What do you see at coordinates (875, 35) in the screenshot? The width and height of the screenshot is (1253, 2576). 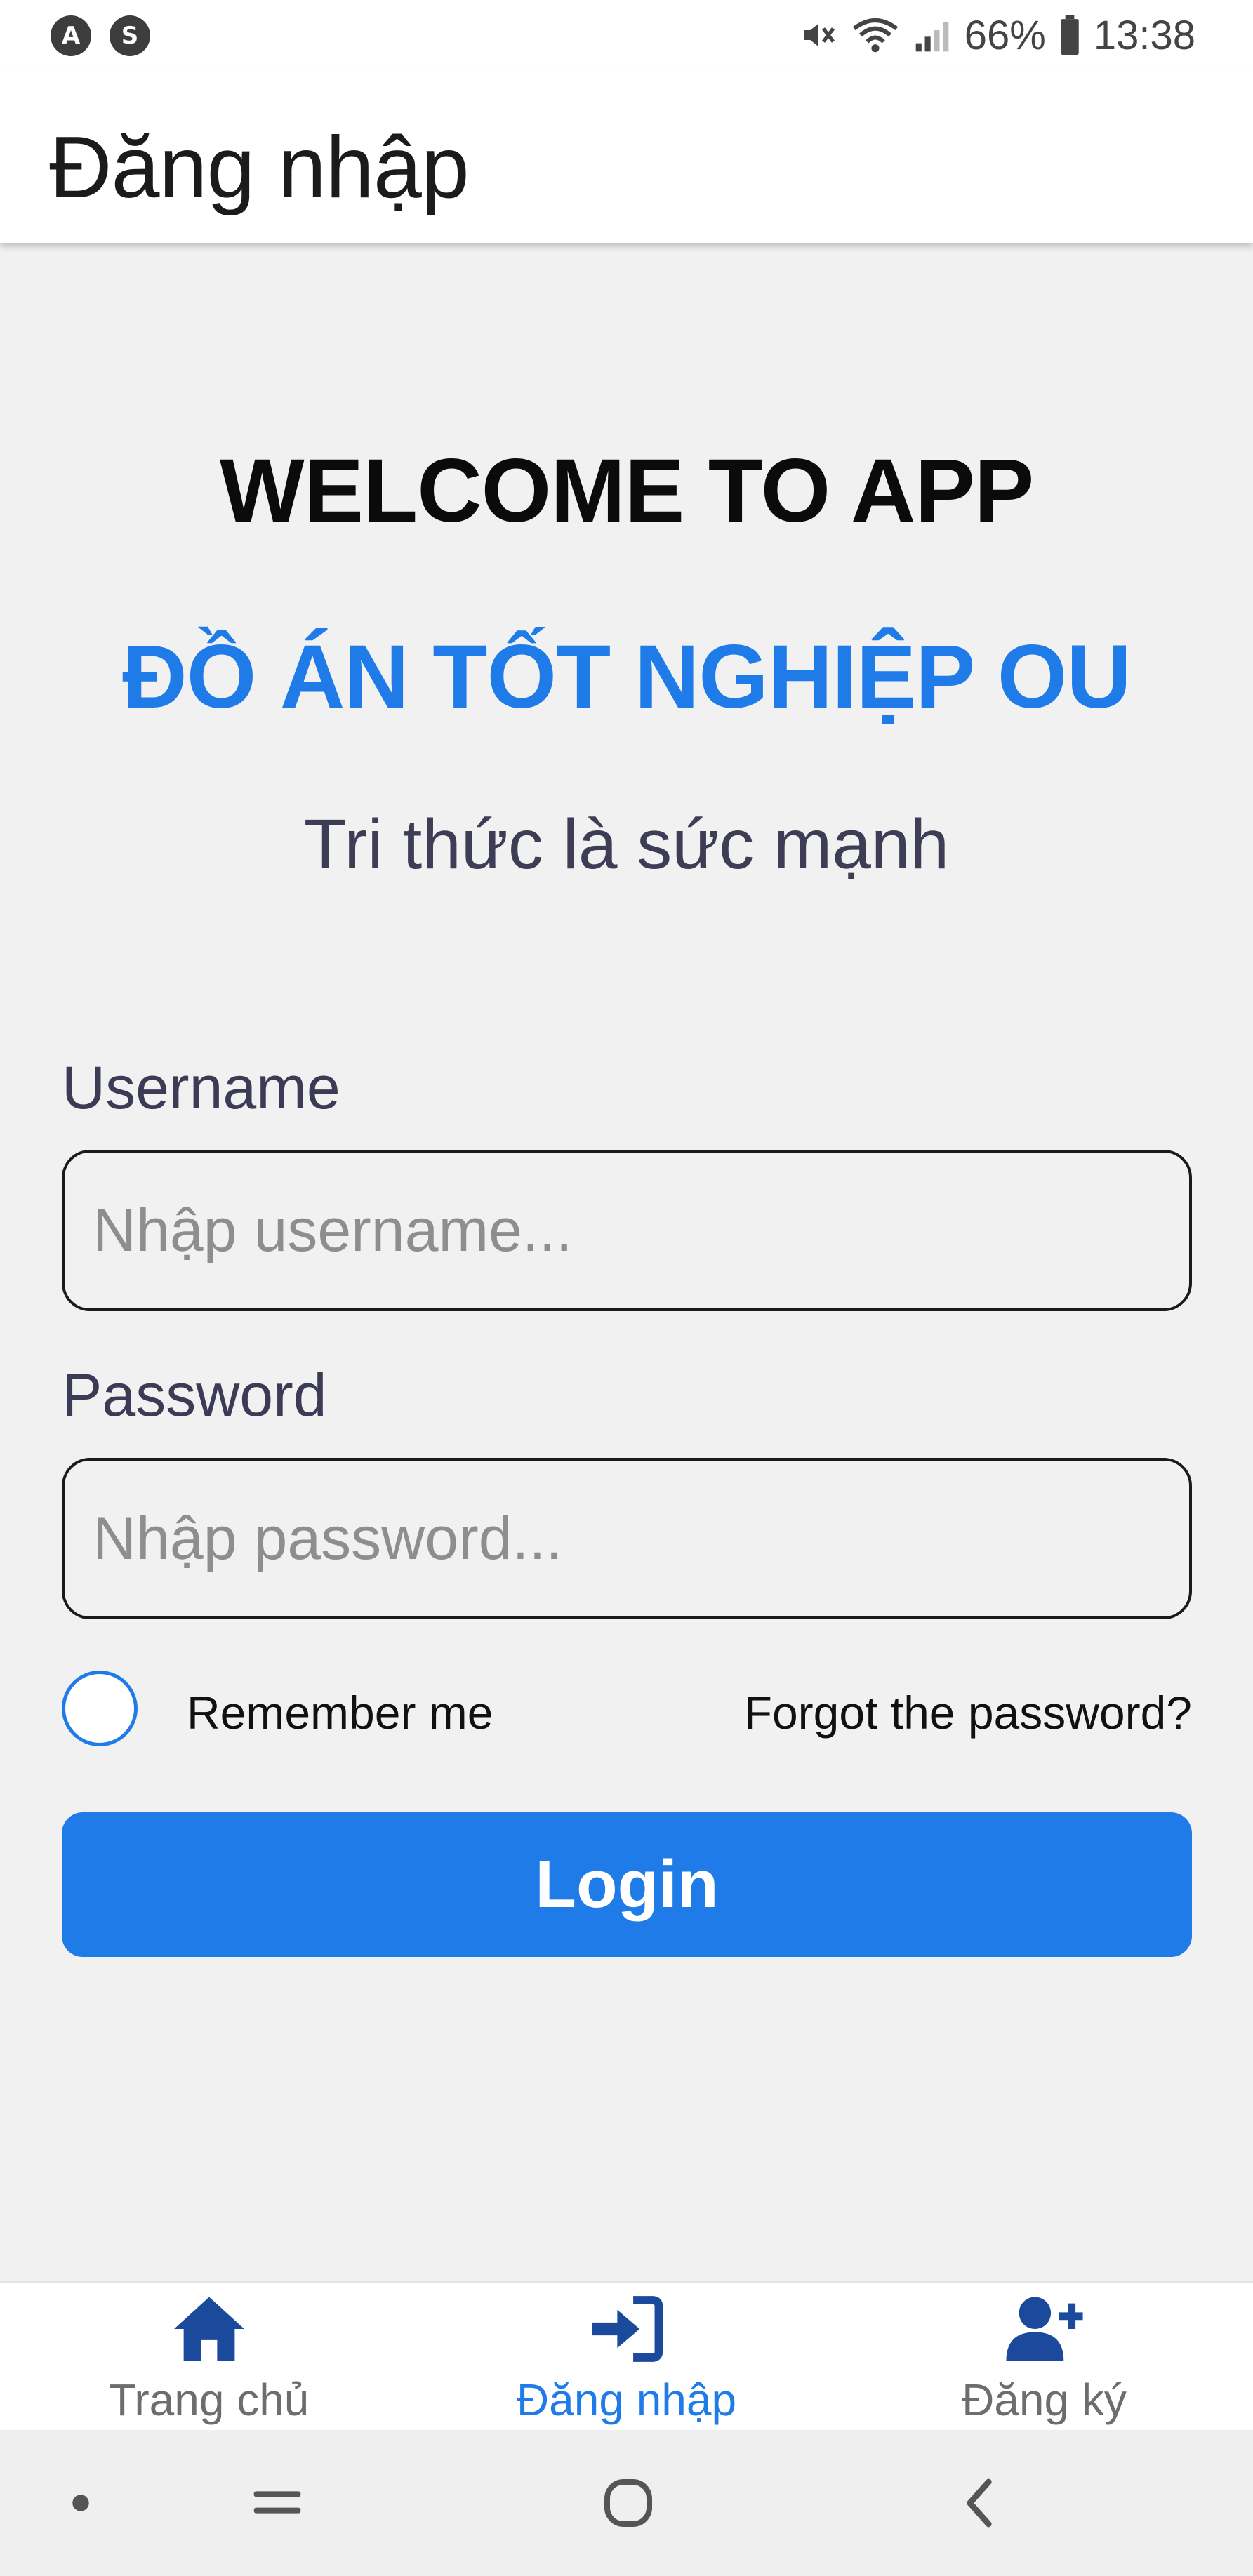 I see `wifi-icon` at bounding box center [875, 35].